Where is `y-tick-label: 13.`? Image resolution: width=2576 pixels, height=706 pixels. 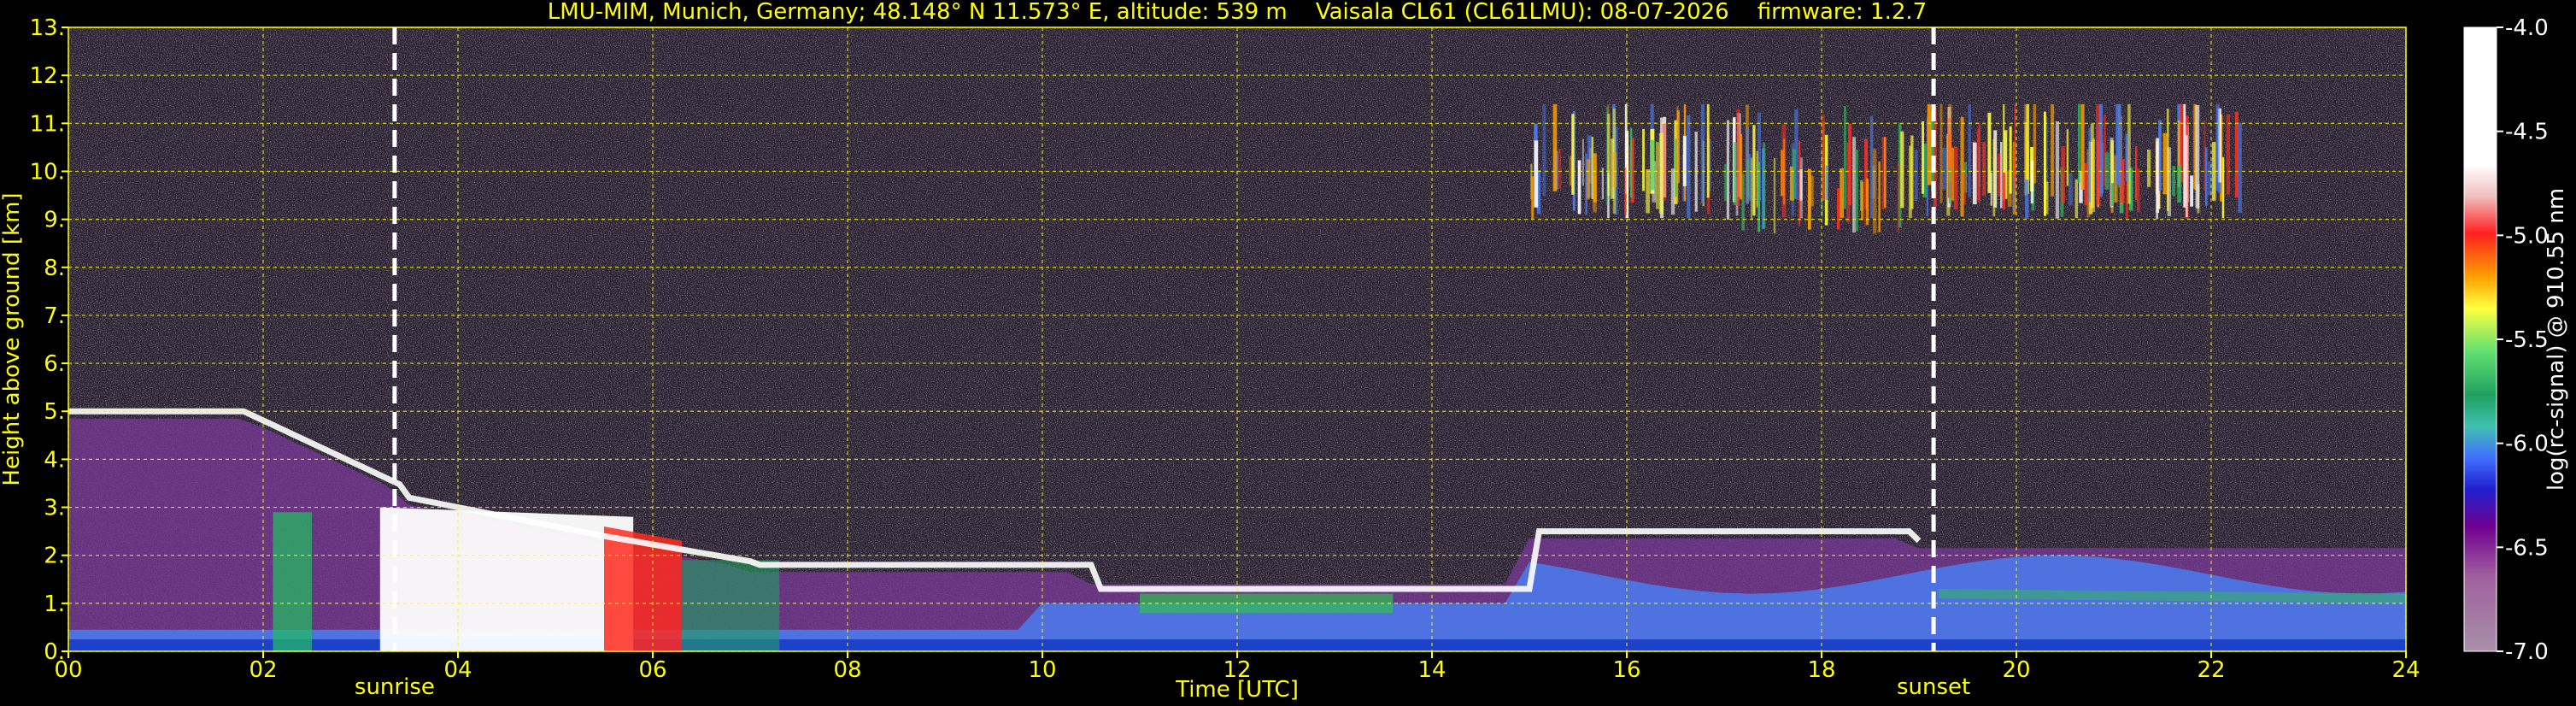 y-tick-label: 13. is located at coordinates (47, 28).